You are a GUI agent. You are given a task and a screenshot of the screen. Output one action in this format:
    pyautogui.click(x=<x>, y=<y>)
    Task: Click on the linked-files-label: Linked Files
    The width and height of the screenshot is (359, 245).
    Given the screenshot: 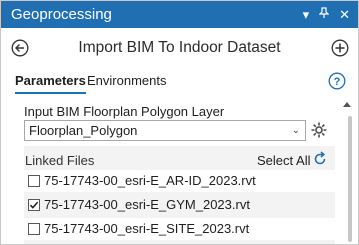 What is the action you would take?
    pyautogui.click(x=60, y=160)
    